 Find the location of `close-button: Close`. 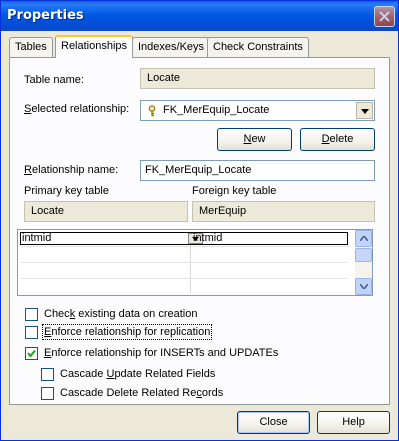

close-button: Close is located at coordinates (273, 422).